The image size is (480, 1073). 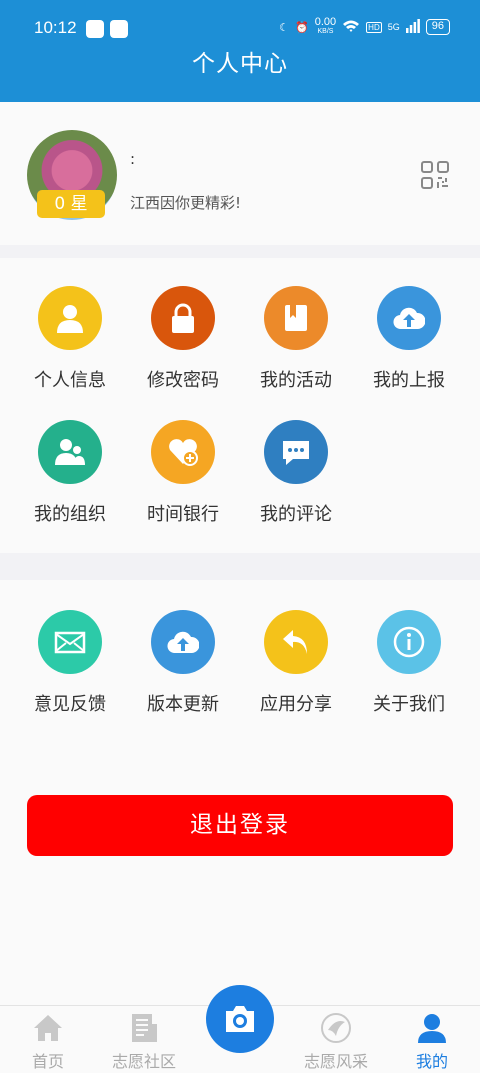 I want to click on menu-my-reports: 我的上报, so click(x=409, y=343).